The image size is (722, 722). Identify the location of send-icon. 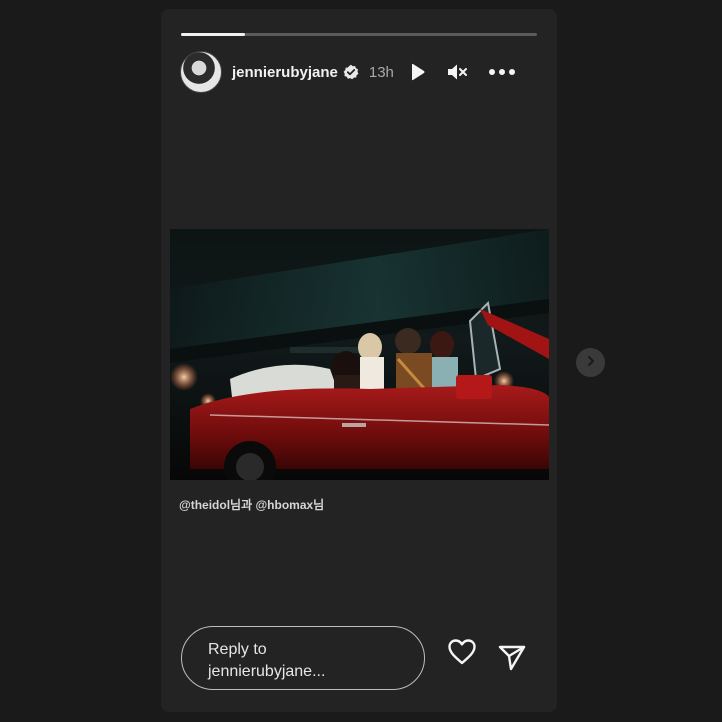
(512, 657).